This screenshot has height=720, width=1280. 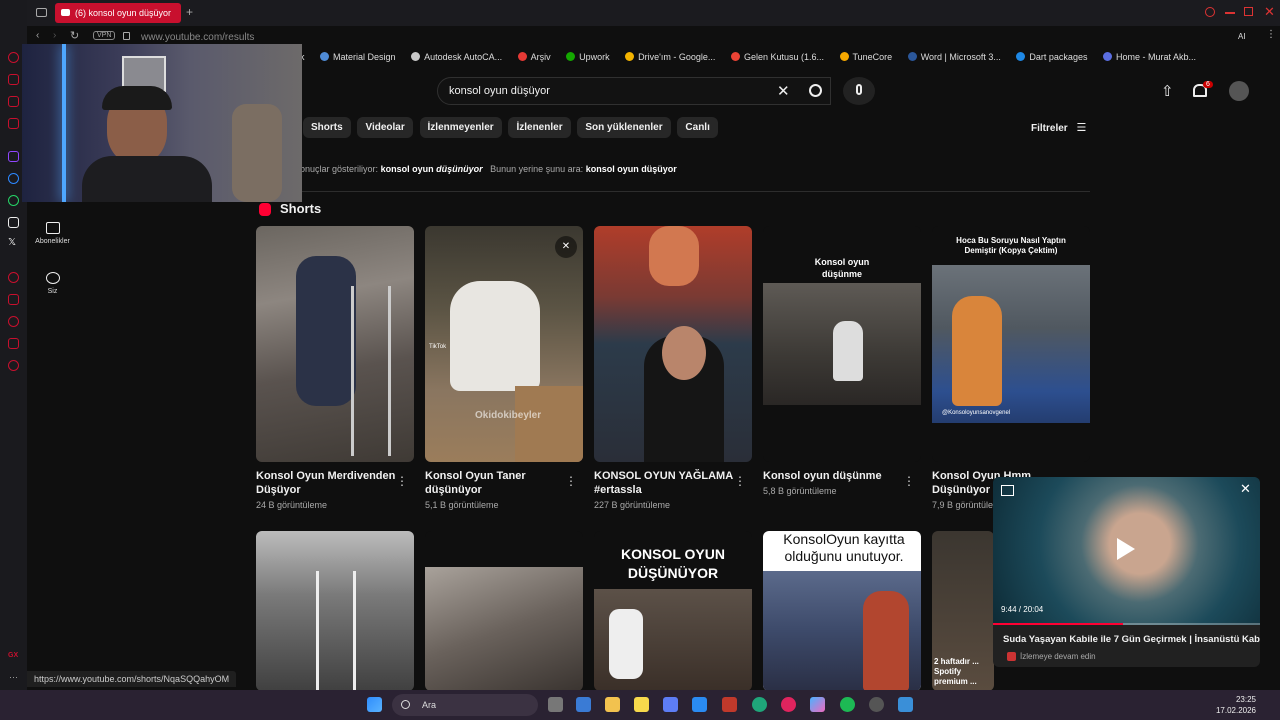 I want to click on tab-active: (6) konsol oyun düşüyor, so click(x=118, y=13).